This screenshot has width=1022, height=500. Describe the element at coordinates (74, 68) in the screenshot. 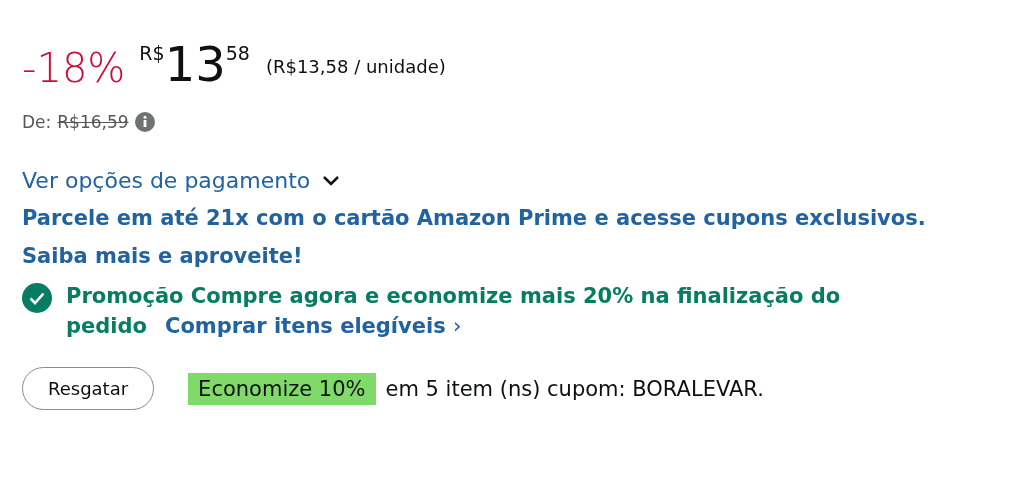

I see `discount-percent: -18%` at that location.